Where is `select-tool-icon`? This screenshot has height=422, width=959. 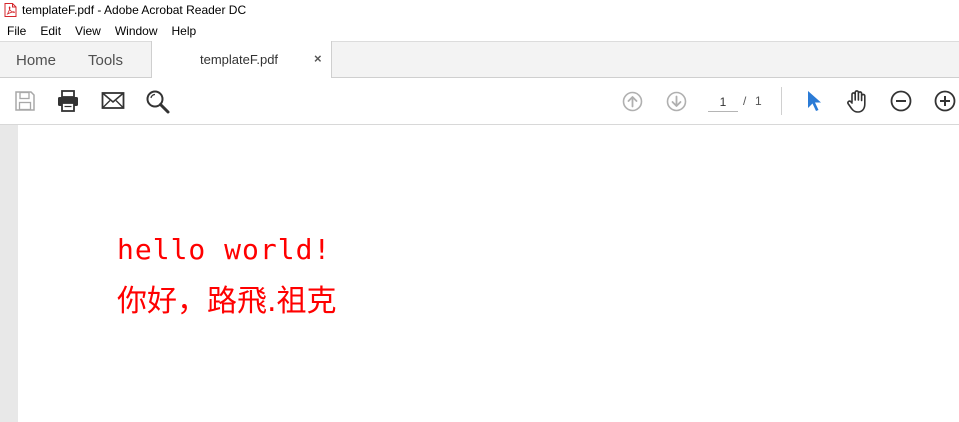
select-tool-icon is located at coordinates (814, 101).